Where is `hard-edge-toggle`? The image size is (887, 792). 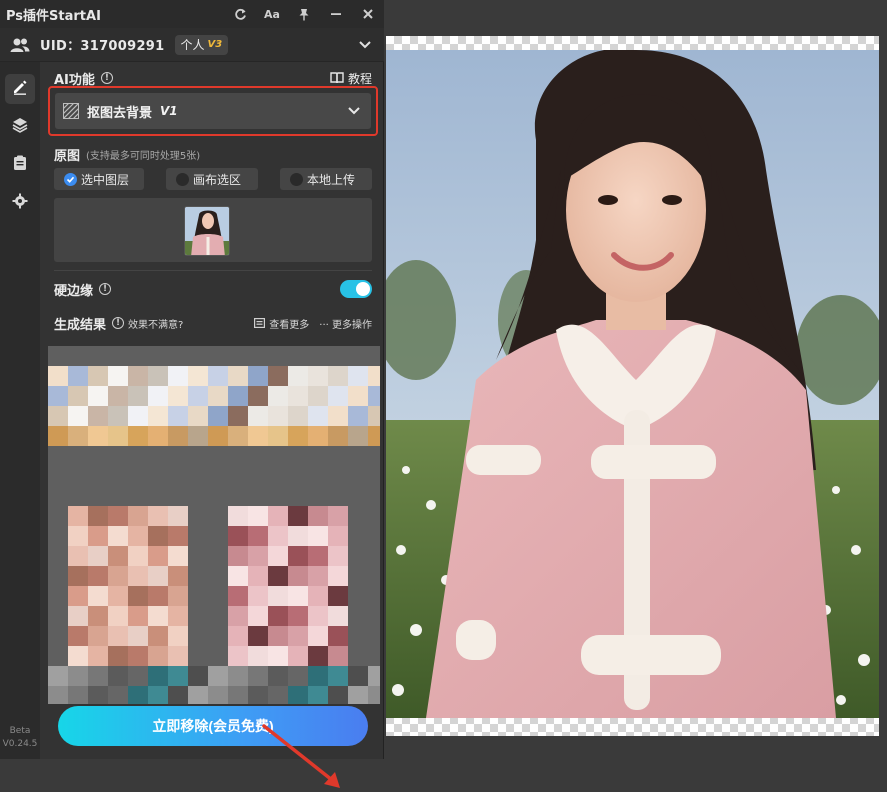 hard-edge-toggle is located at coordinates (356, 289).